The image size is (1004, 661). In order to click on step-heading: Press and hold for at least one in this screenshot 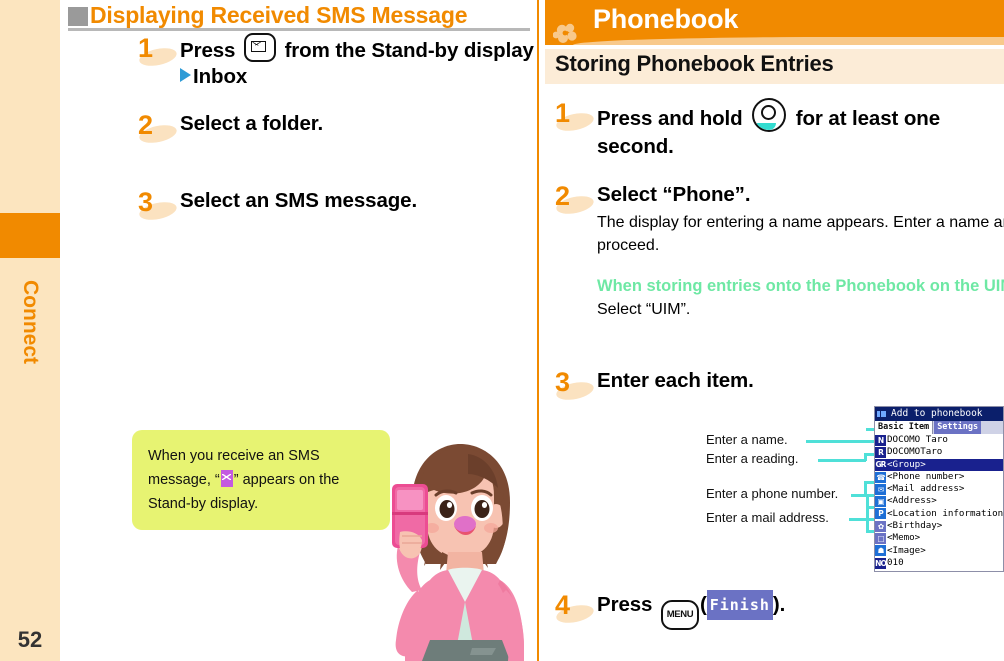, I will do `click(799, 115)`.